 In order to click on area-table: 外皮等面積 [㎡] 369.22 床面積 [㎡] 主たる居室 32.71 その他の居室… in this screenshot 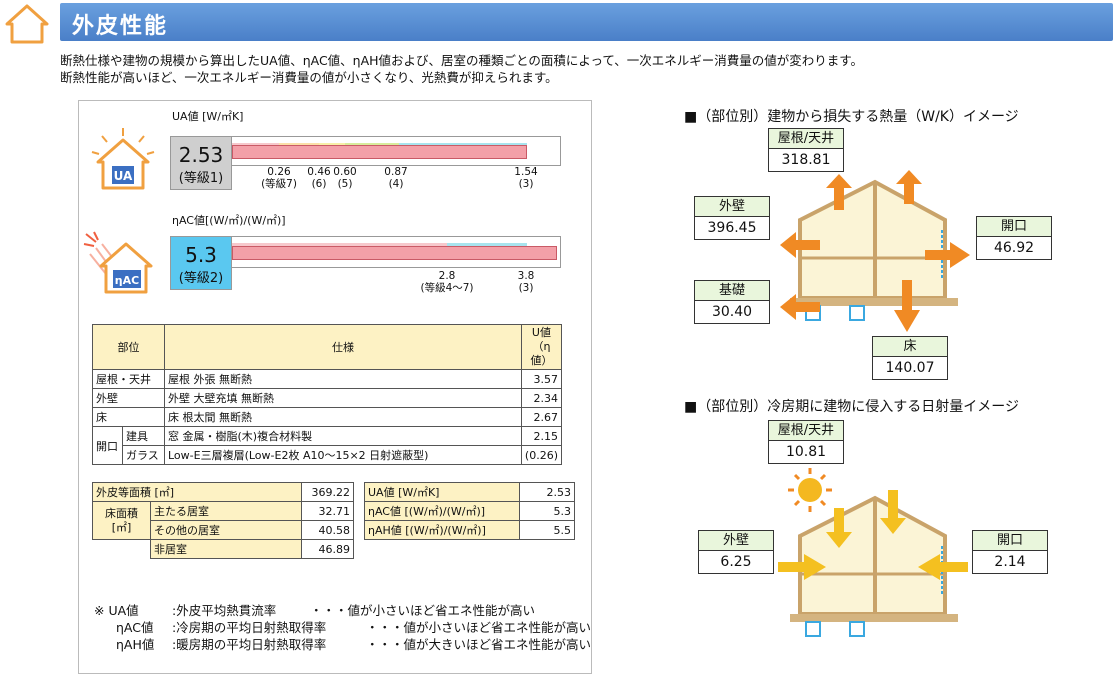, I will do `click(223, 520)`.